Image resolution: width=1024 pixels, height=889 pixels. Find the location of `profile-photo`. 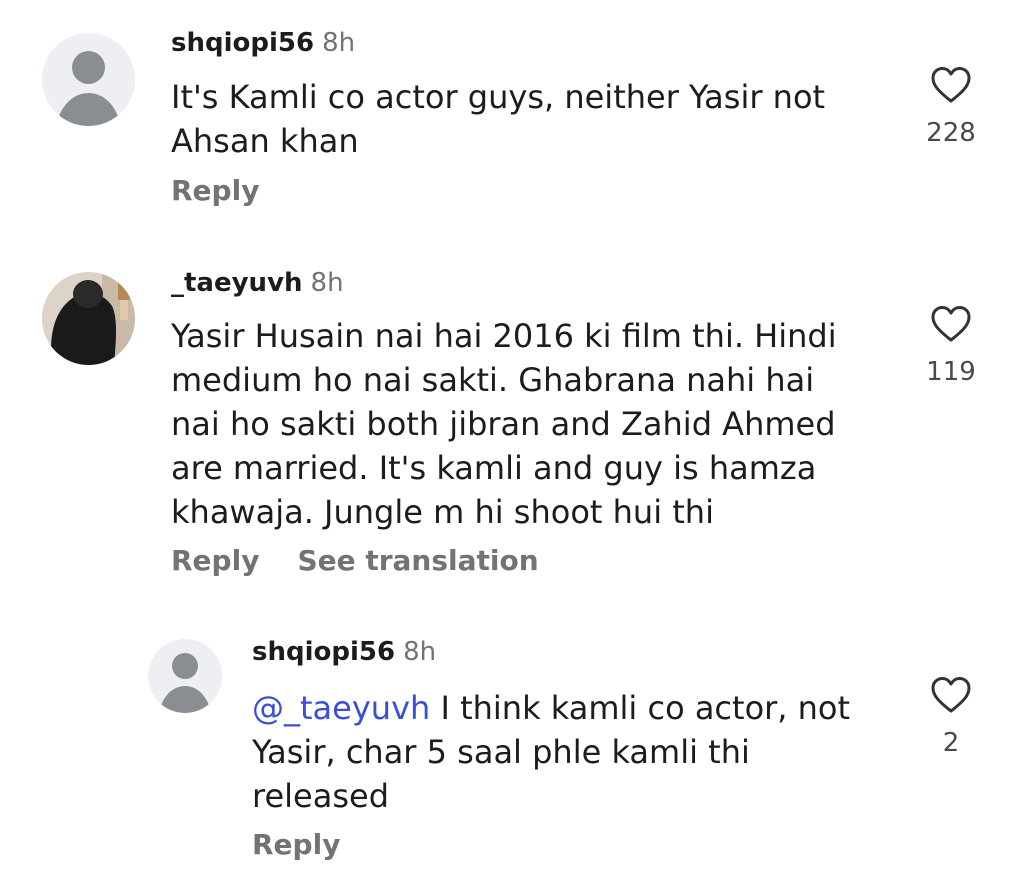

profile-photo is located at coordinates (88, 318).